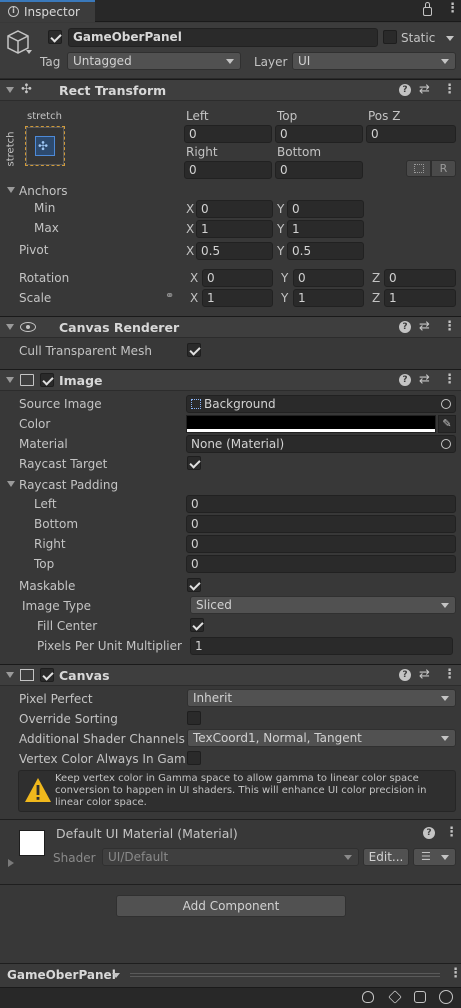  What do you see at coordinates (321, 698) in the screenshot?
I see `pixel-perfect-dropdown: Inherit` at bounding box center [321, 698].